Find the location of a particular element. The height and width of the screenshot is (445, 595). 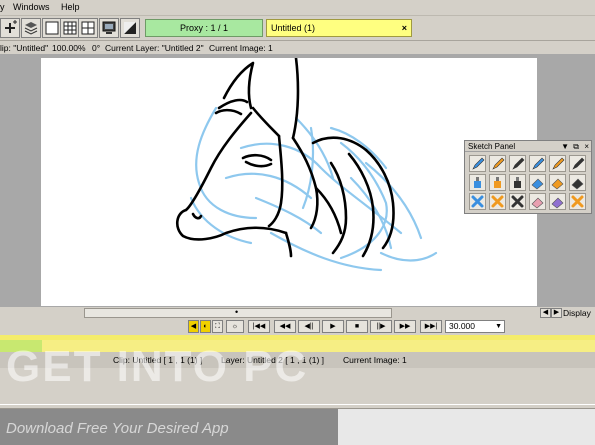

horizontal-scrollbar: • ◀ ▶ Display is located at coordinates (297, 313).